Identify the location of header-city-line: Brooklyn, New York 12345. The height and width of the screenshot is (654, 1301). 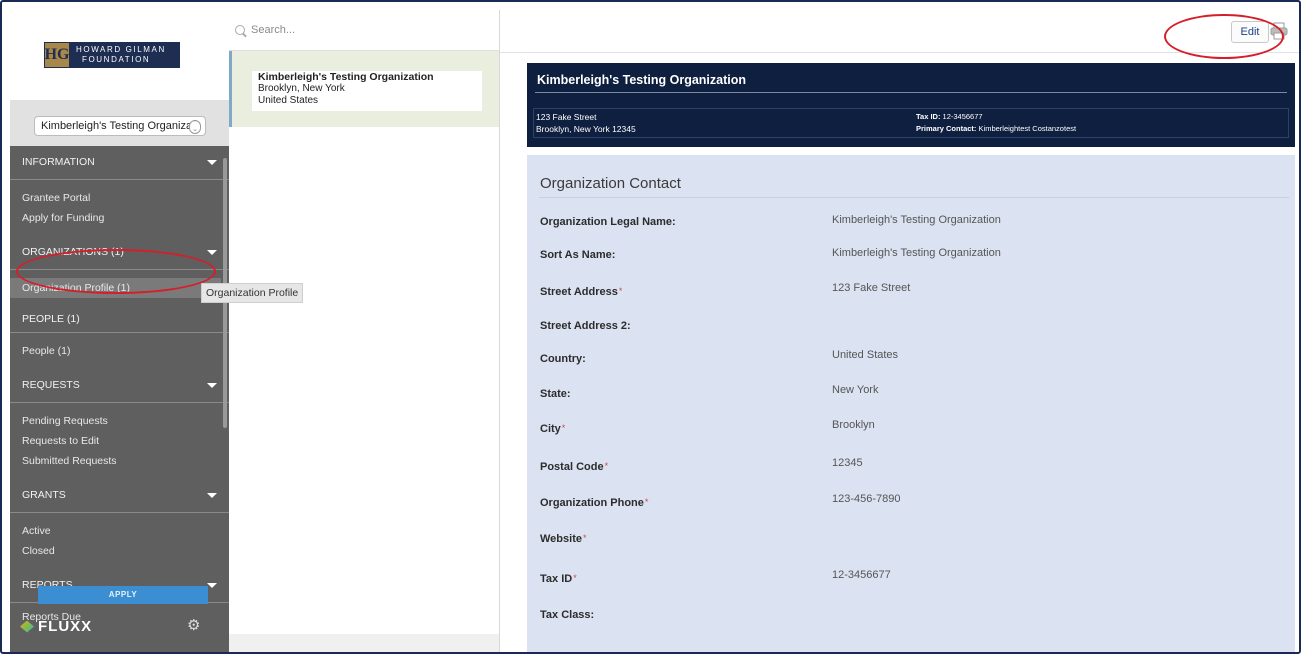
(586, 129).